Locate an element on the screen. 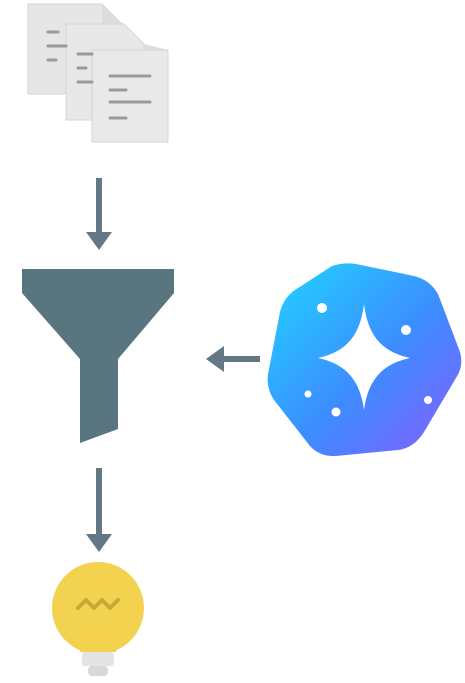 Image resolution: width=465 pixels, height=683 pixels. lightbulb-icon is located at coordinates (98, 621).